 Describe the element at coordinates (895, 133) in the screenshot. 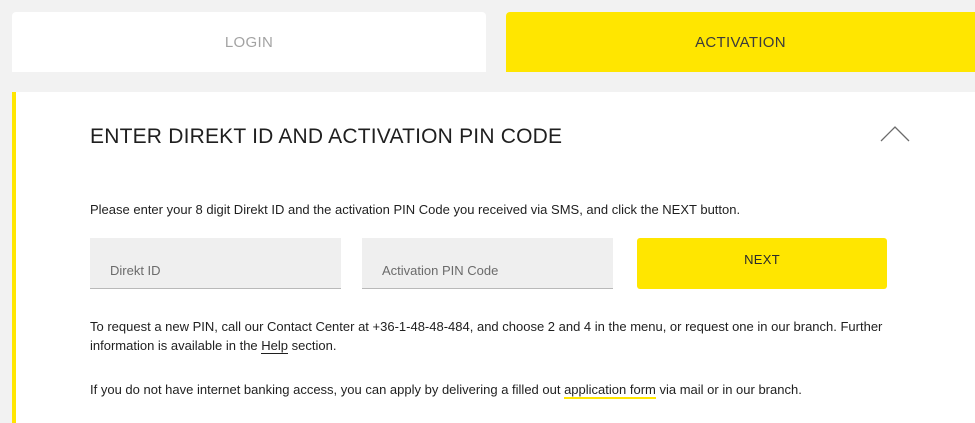

I see `chevron-up-icon` at that location.